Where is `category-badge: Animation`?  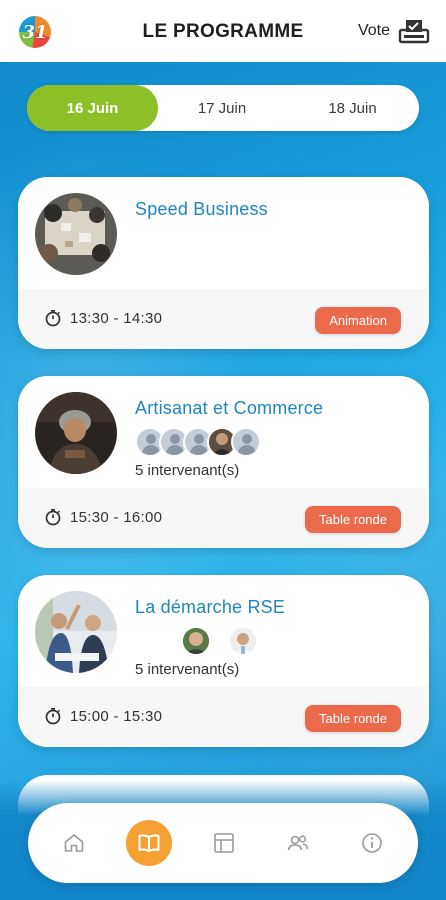 category-badge: Animation is located at coordinates (358, 320).